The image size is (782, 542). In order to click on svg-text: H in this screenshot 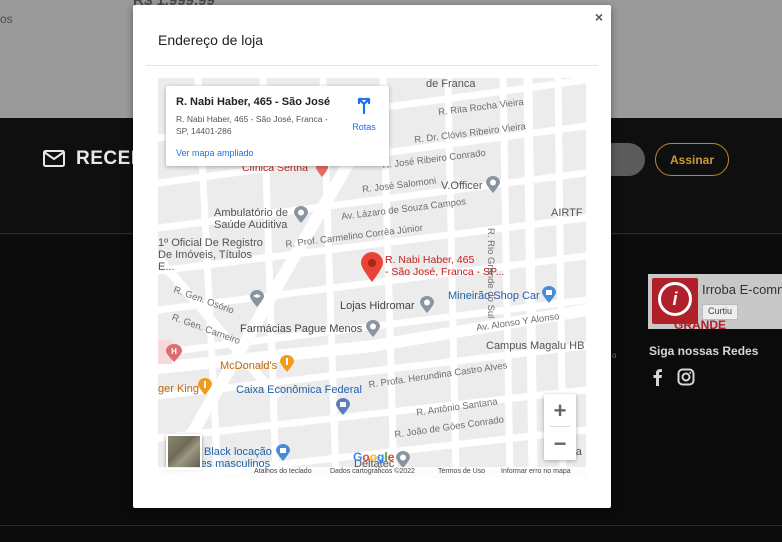, I will do `click(174, 351)`.